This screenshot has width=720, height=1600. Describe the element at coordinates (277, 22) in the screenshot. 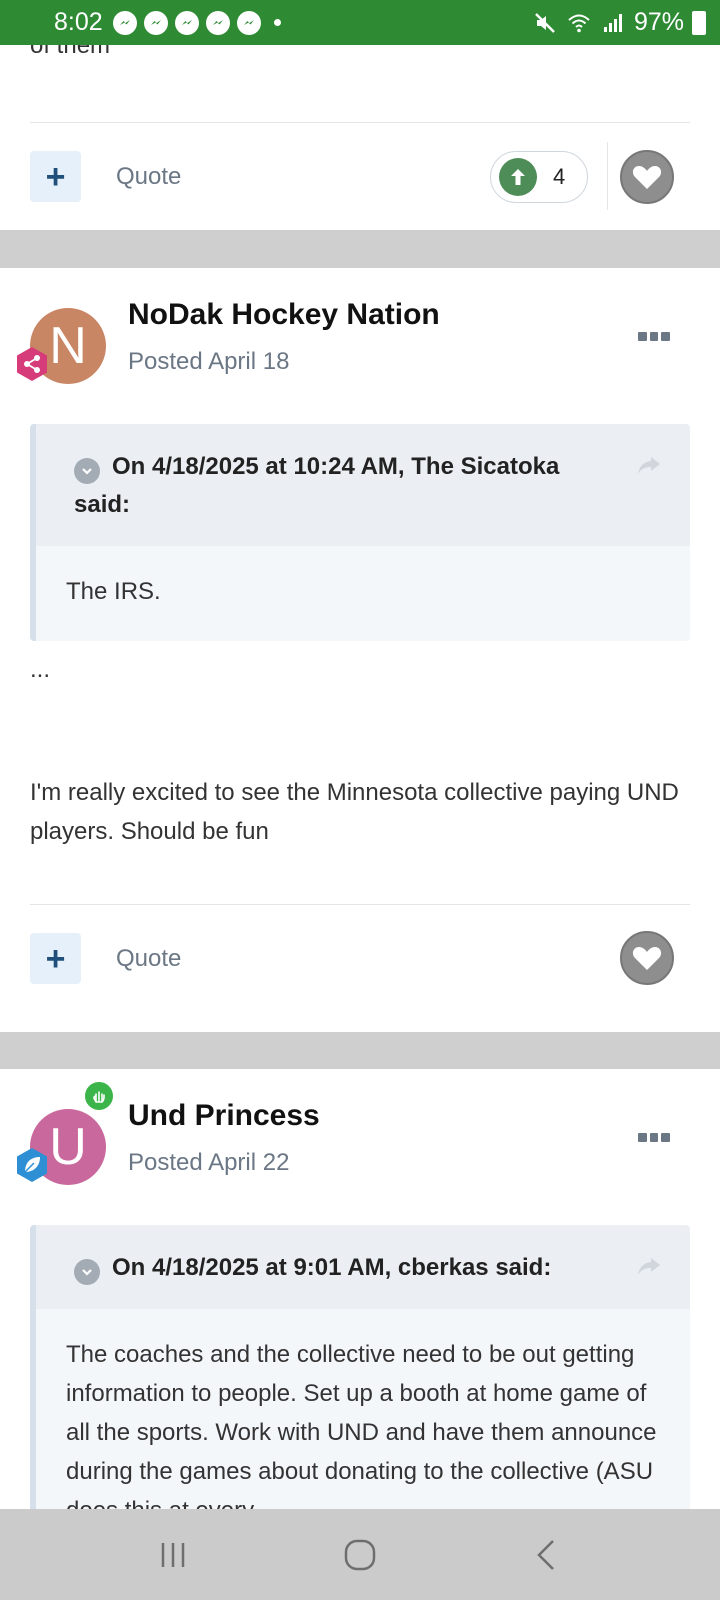

I see `more-notifications-dot` at that location.